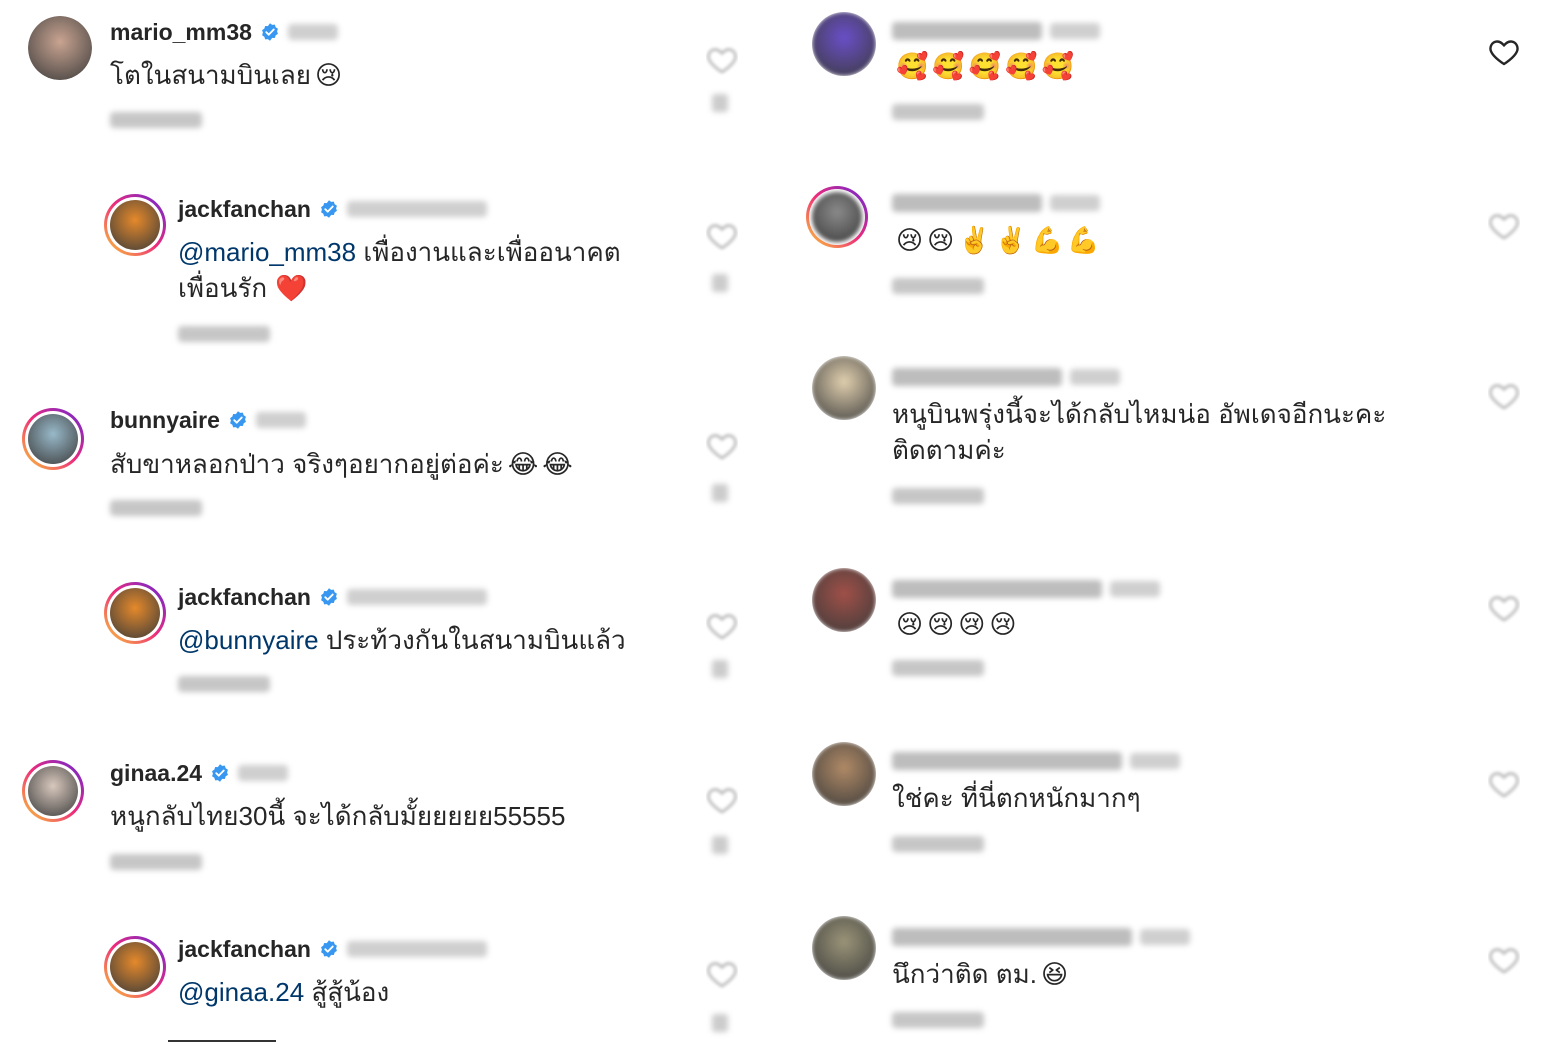 The image size is (1566, 1044). I want to click on emoji: ✌️, so click(974, 241).